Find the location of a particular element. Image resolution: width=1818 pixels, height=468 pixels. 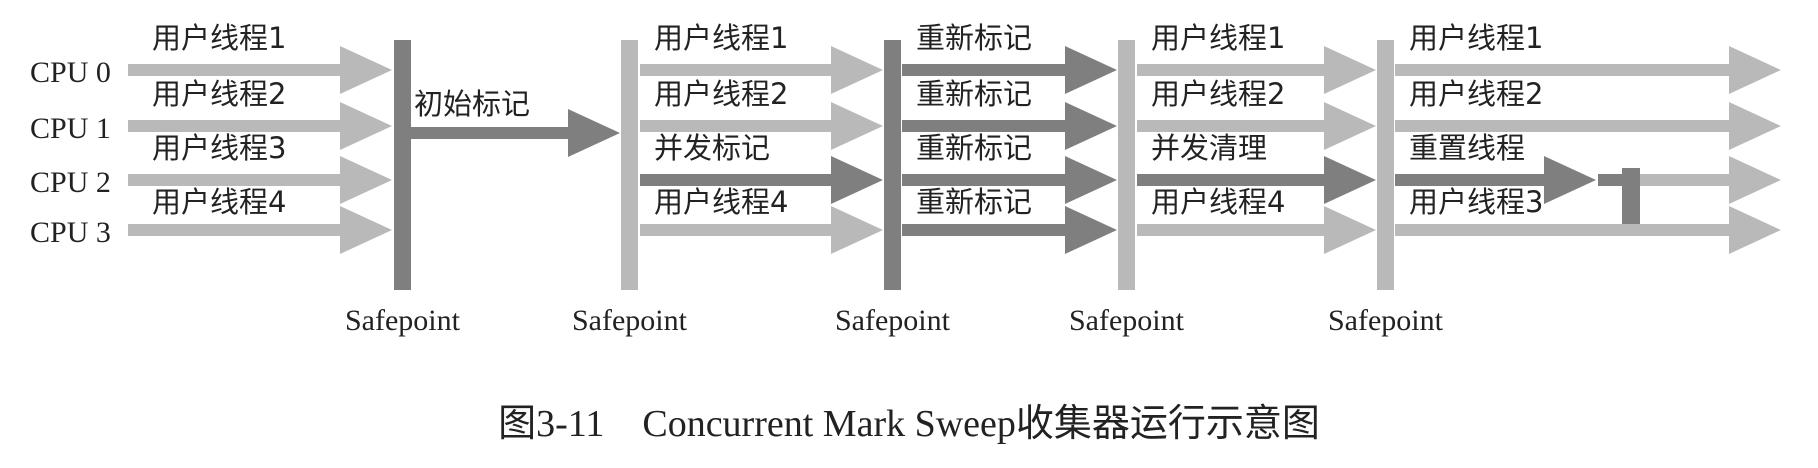

cpu-label-1: CPU 1 is located at coordinates (70, 128).